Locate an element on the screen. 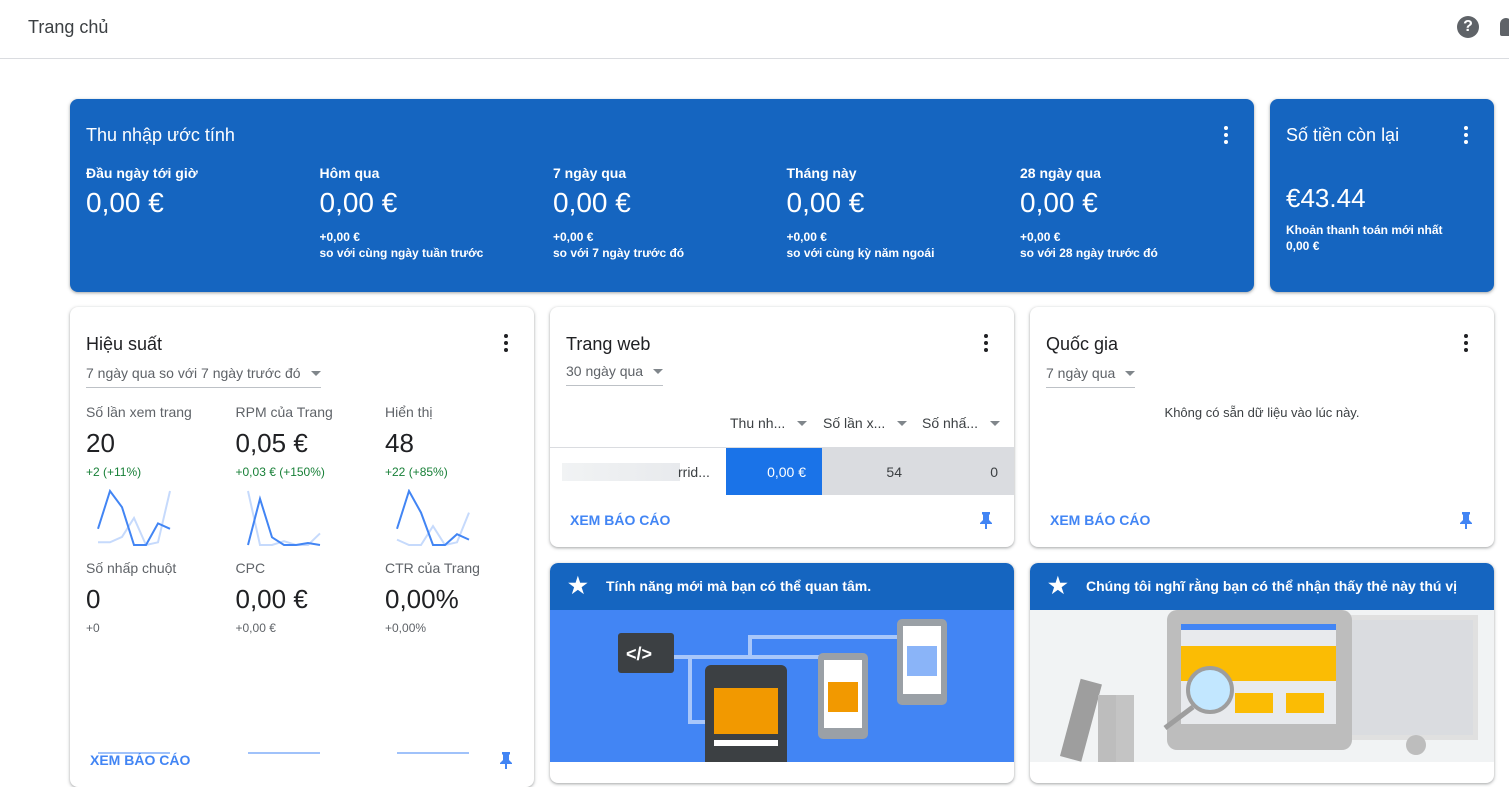  sites-title: Trang web is located at coordinates (608, 344).